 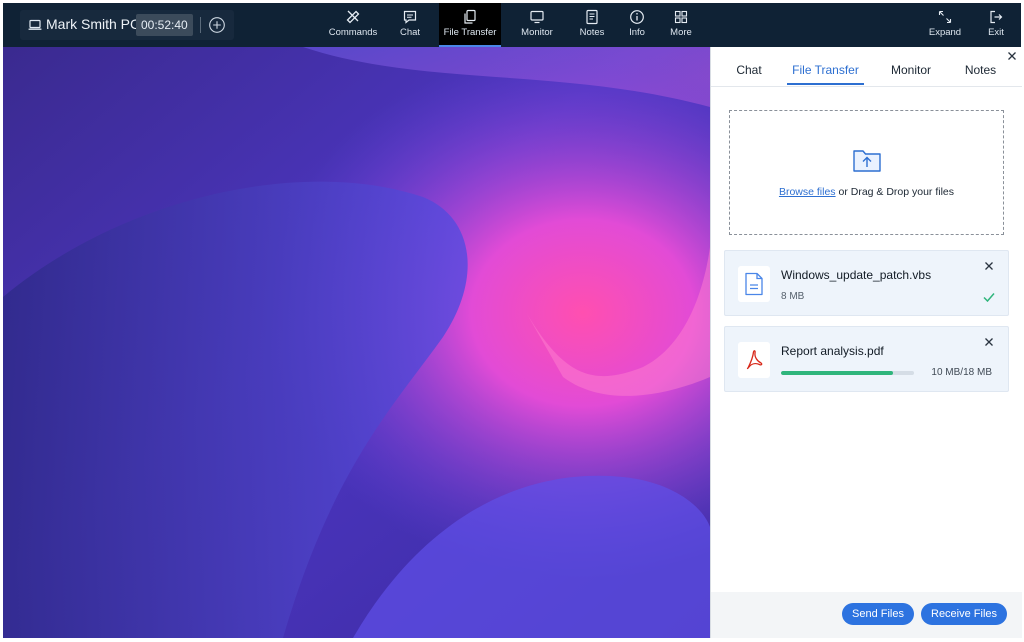 I want to click on toolbar-notes-label: Notes, so click(x=592, y=32).